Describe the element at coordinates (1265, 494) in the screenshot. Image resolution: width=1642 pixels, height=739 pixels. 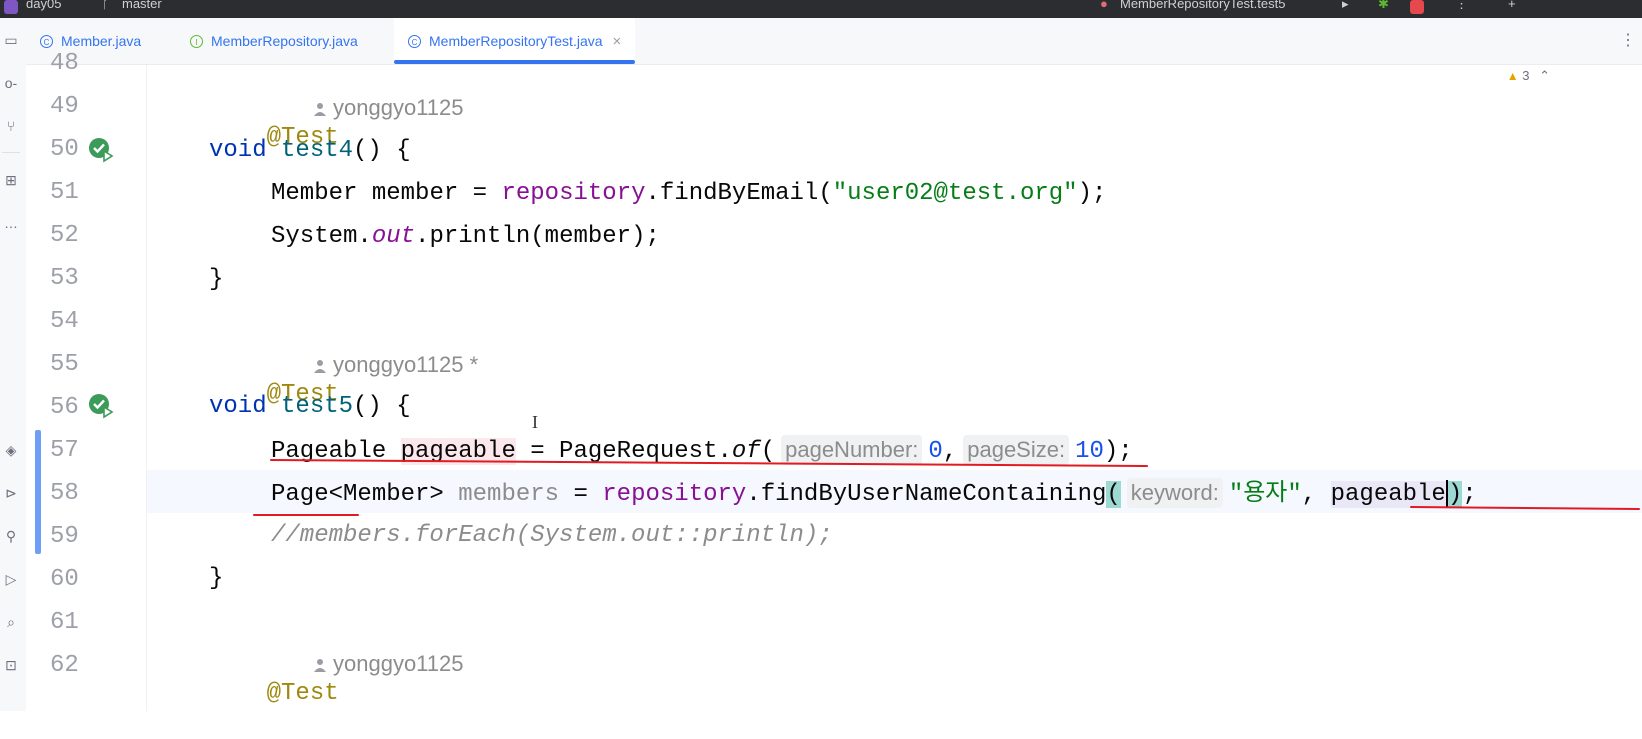
I see `string-literal: "용자"` at that location.